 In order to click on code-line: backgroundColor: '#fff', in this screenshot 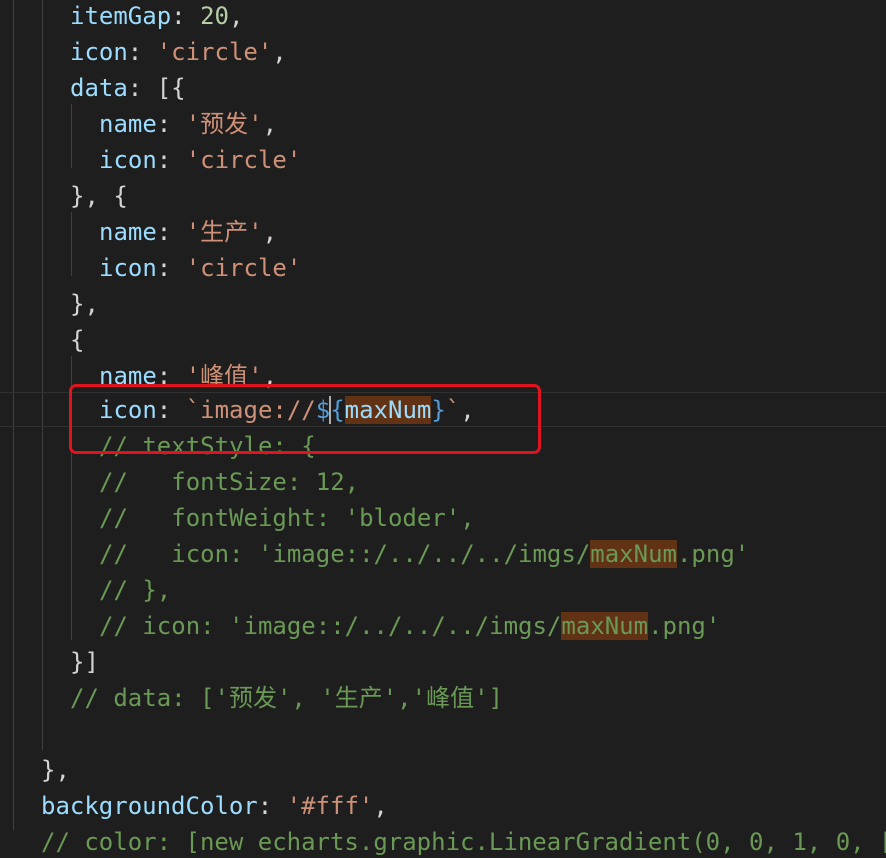, I will do `click(443, 806)`.